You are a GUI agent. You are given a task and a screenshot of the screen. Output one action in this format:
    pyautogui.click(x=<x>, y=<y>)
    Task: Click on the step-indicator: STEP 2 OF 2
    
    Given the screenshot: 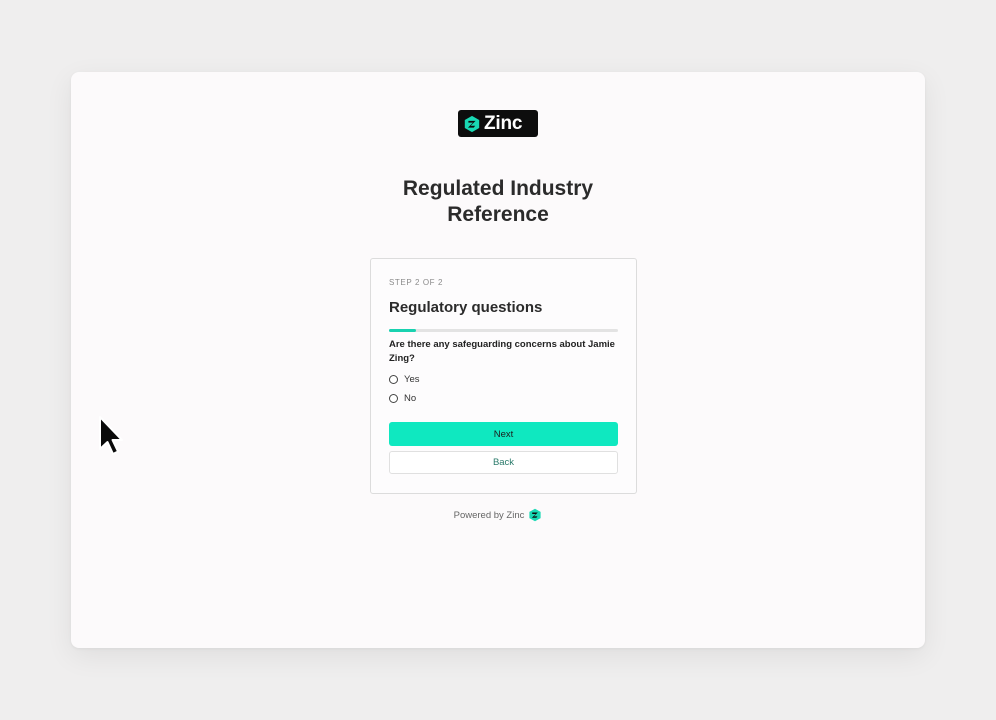 What is the action you would take?
    pyautogui.click(x=416, y=282)
    